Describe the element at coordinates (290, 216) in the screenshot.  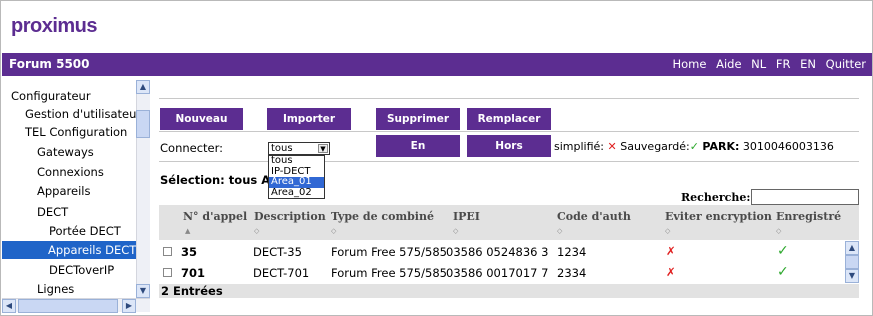
I see `col-description: Description` at that location.